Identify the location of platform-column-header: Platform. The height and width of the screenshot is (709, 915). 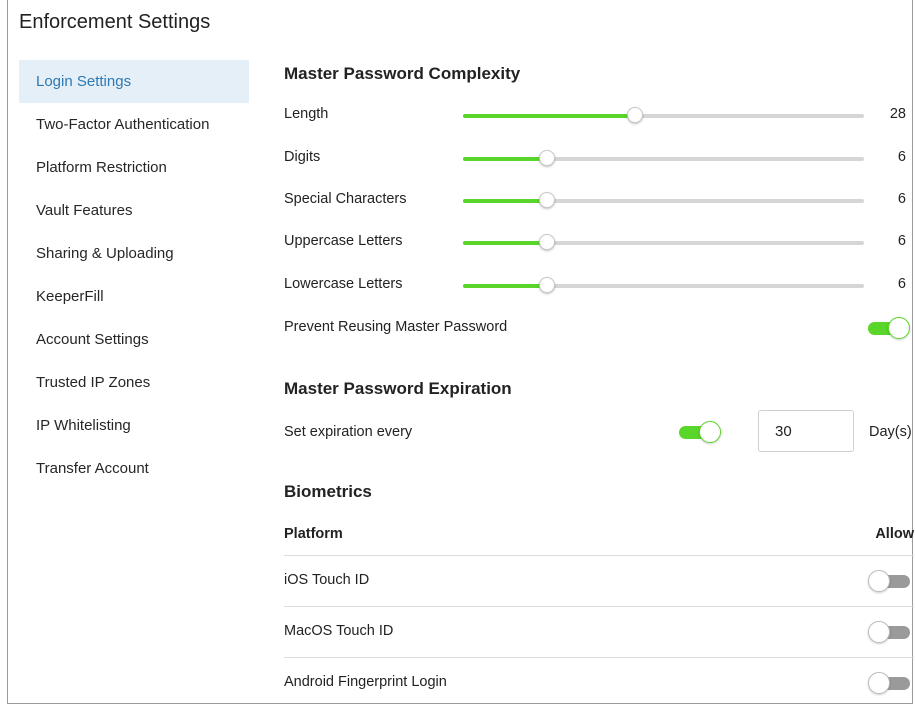
(313, 534).